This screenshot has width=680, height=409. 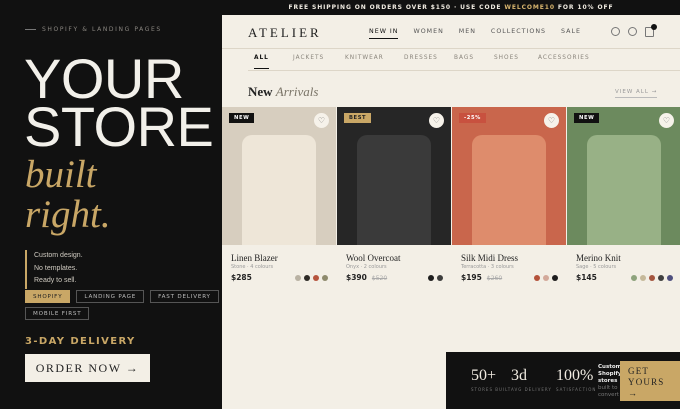 I want to click on product-badge: -25%, so click(x=472, y=118).